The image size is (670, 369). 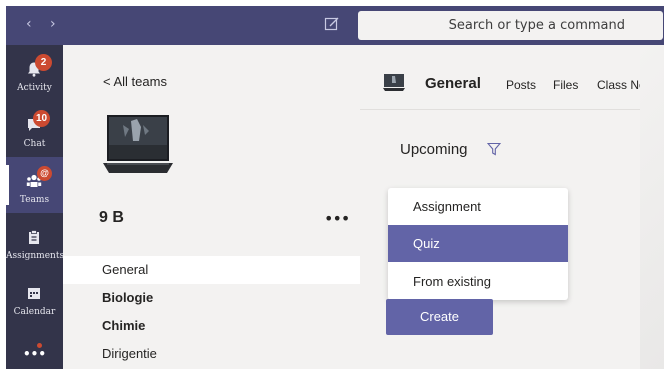 I want to click on mention-badge: @, so click(x=44, y=173).